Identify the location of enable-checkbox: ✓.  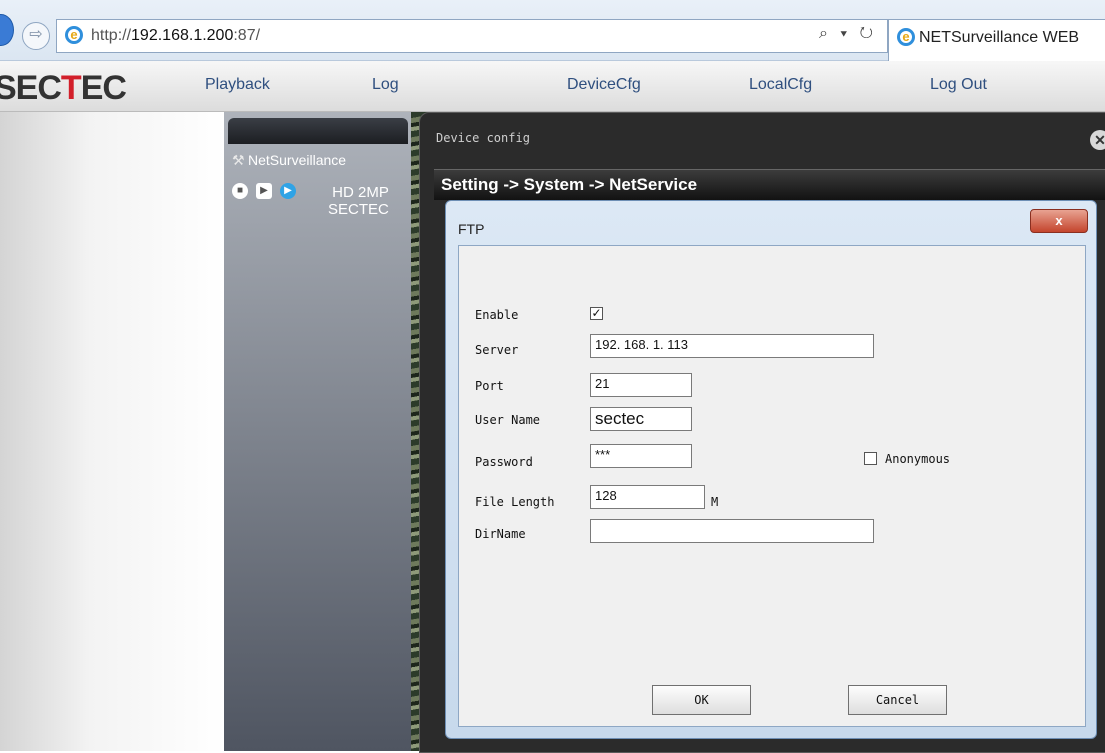
(596, 313).